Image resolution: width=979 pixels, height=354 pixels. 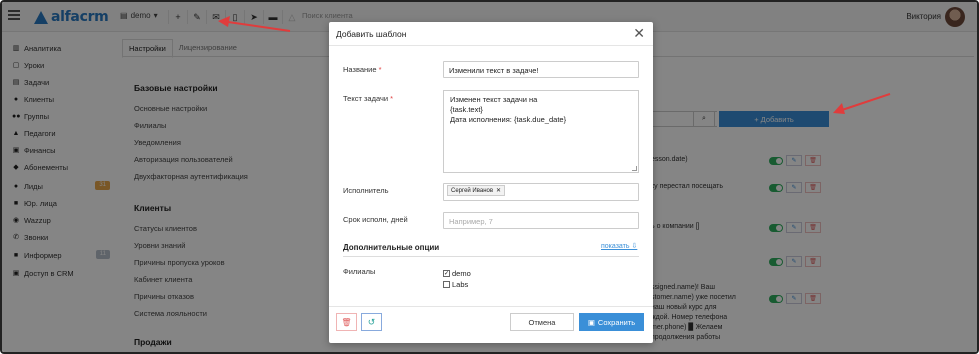 I want to click on branch-checkbox-labs: Labs, so click(x=455, y=284).